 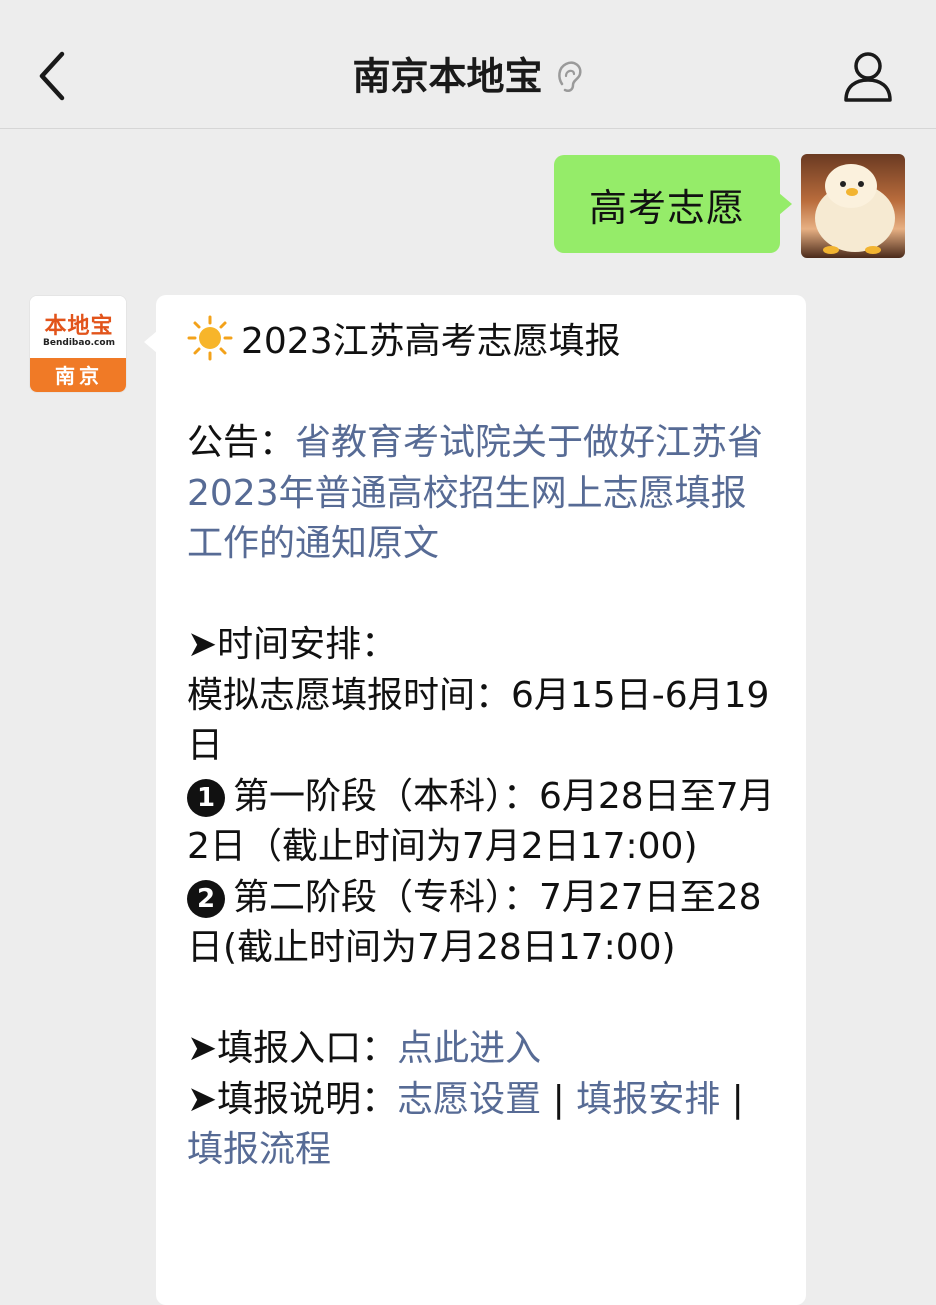 What do you see at coordinates (648, 1099) in the screenshot?
I see `guide-link-fill-schedule: 填报安排` at bounding box center [648, 1099].